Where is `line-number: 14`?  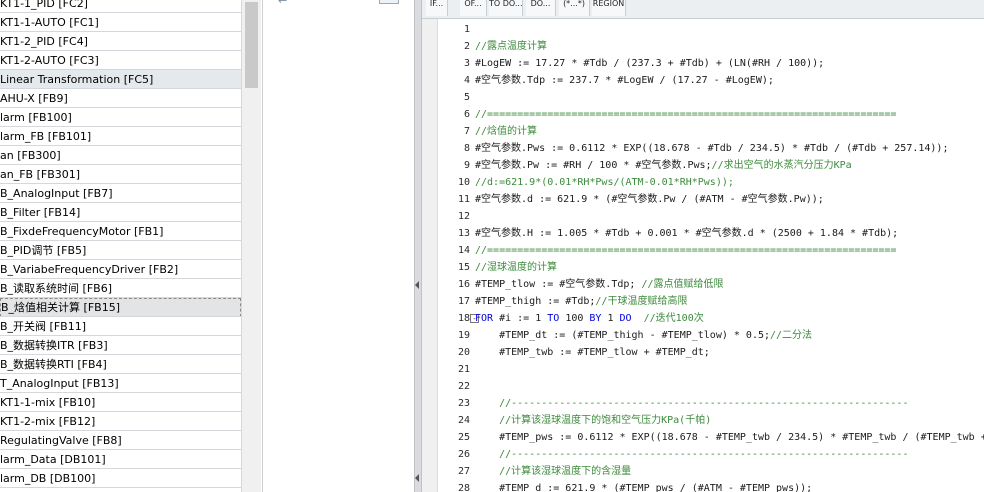
line-number: 14 is located at coordinates (463, 250).